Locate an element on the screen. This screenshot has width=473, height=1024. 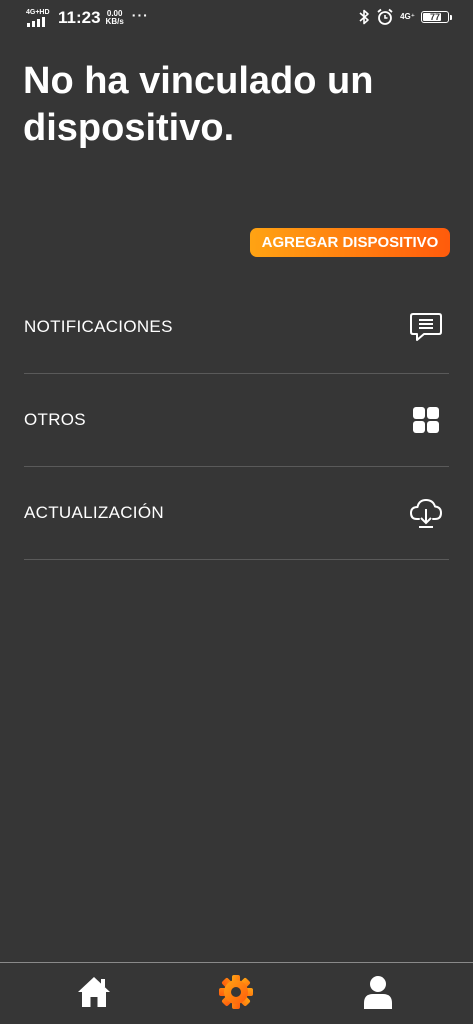
home-icon is located at coordinates (94, 994).